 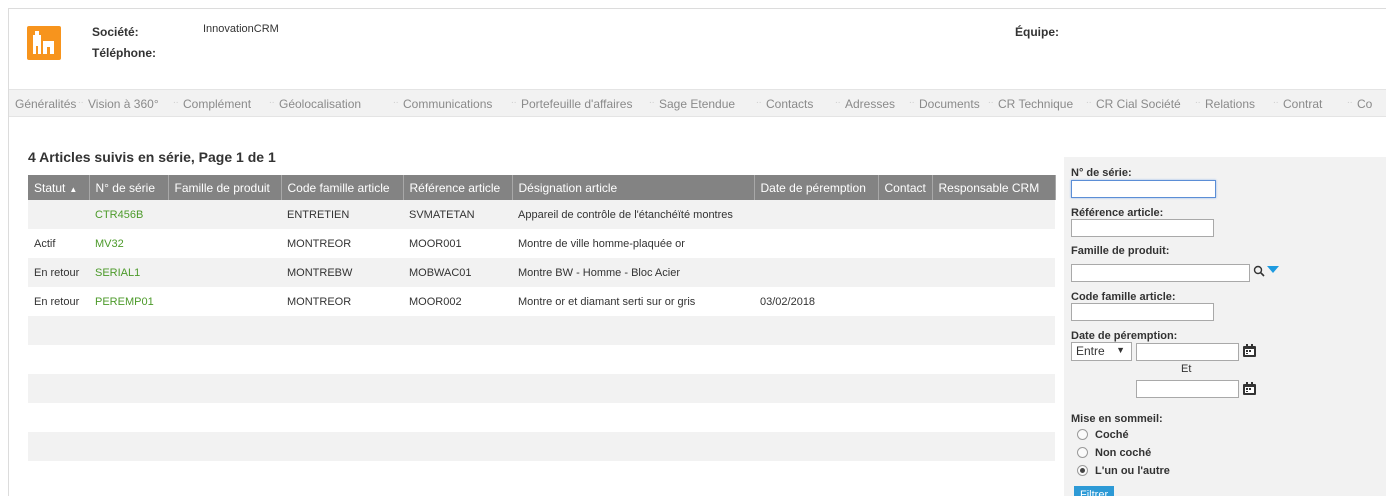 I want to click on radio-unchecked-label: Non coché, so click(x=1123, y=453).